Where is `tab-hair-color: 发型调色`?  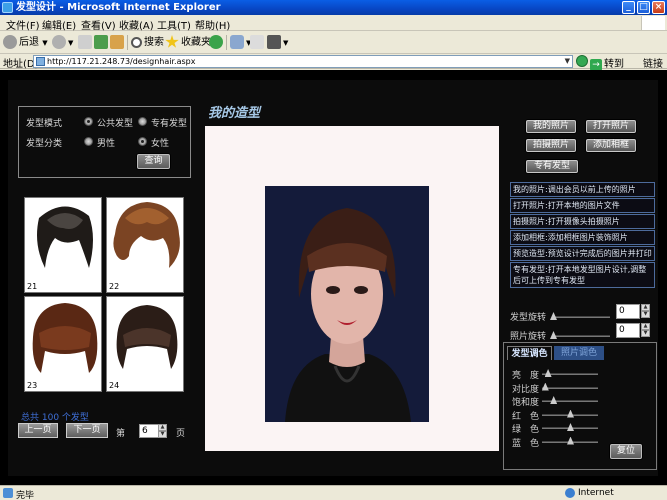
tab-hair-color: 发型调色 is located at coordinates (529, 353).